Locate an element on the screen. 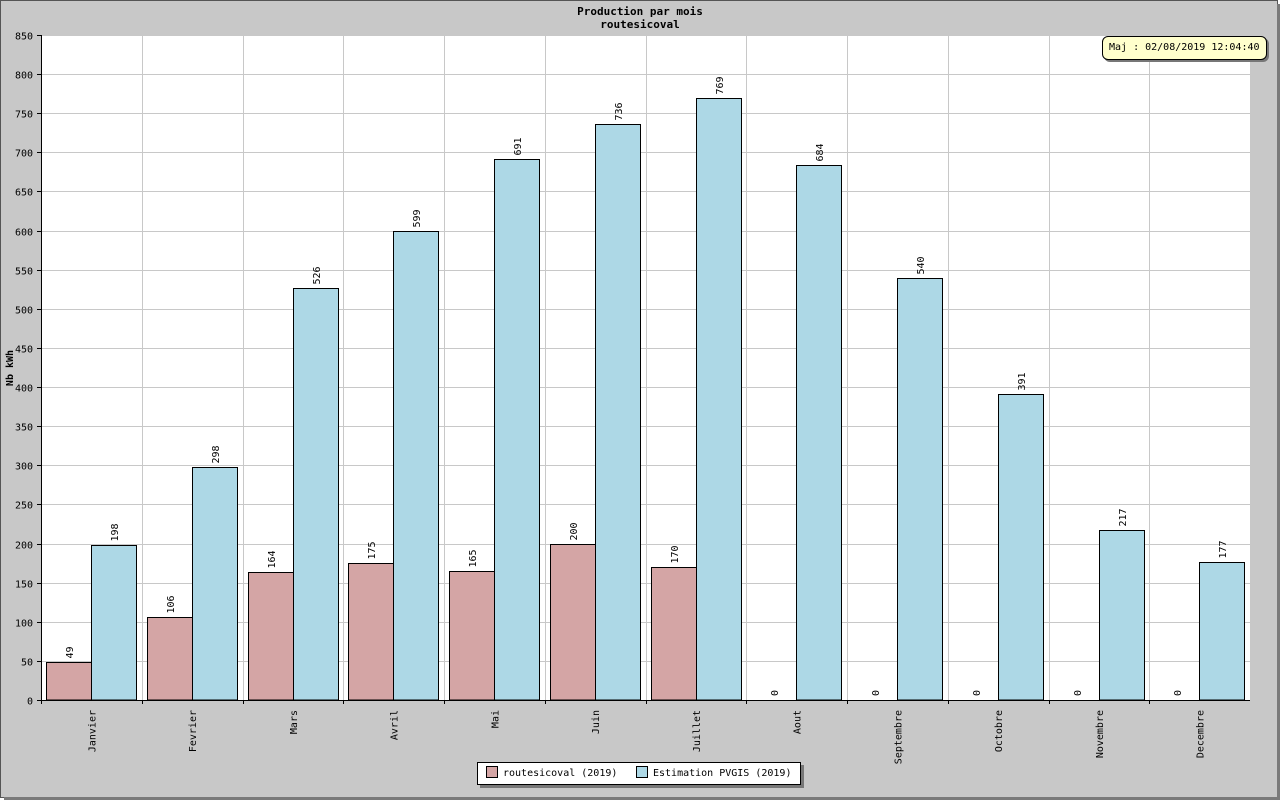 This screenshot has height=800, width=1280. y-tick-label: 450 is located at coordinates (24, 350).